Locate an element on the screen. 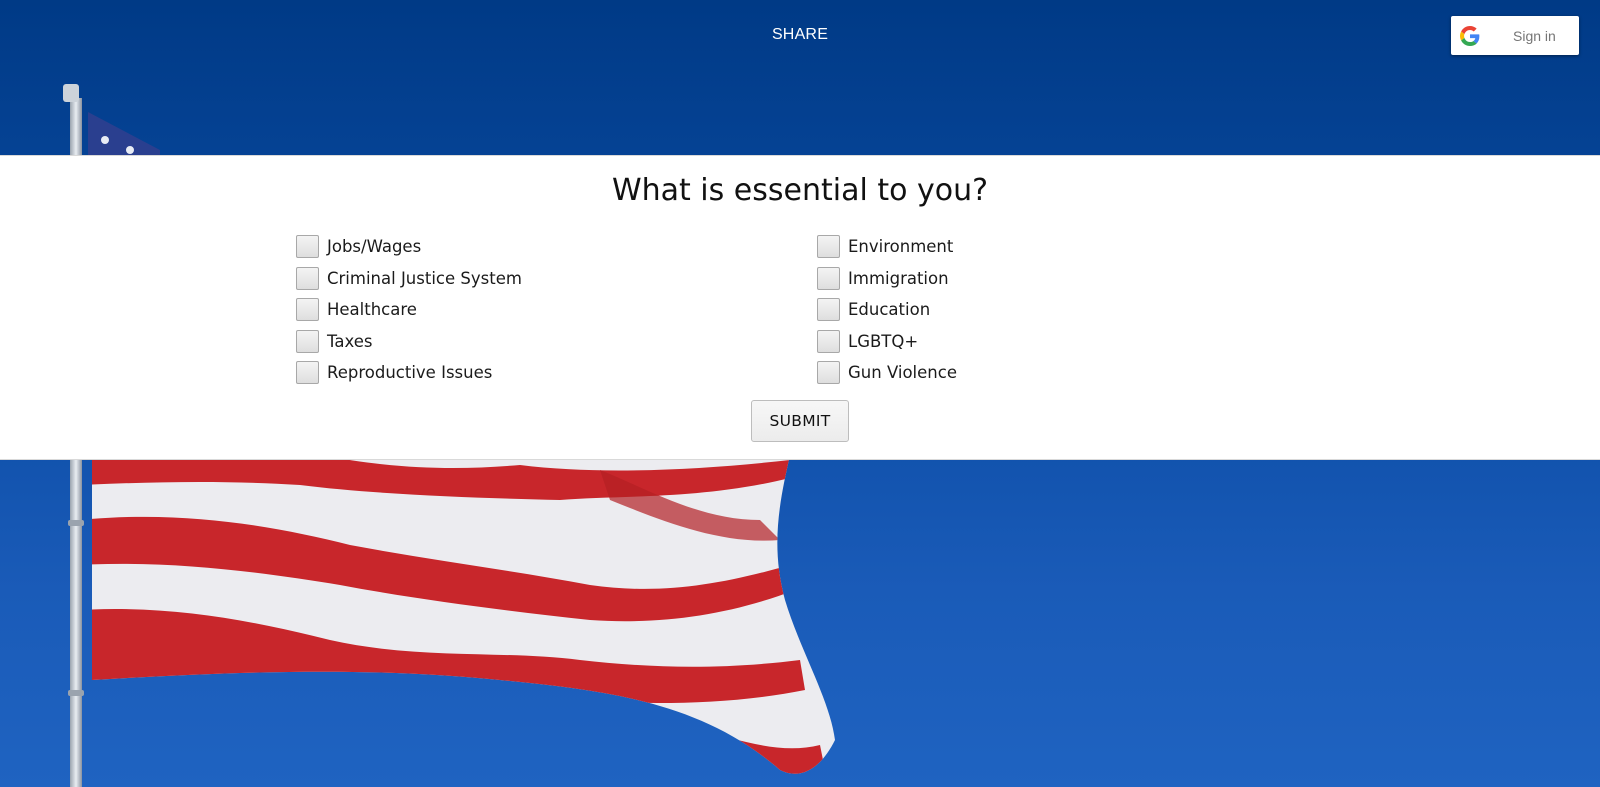 This screenshot has width=1600, height=787. share-link-label: SHARE is located at coordinates (800, 34).